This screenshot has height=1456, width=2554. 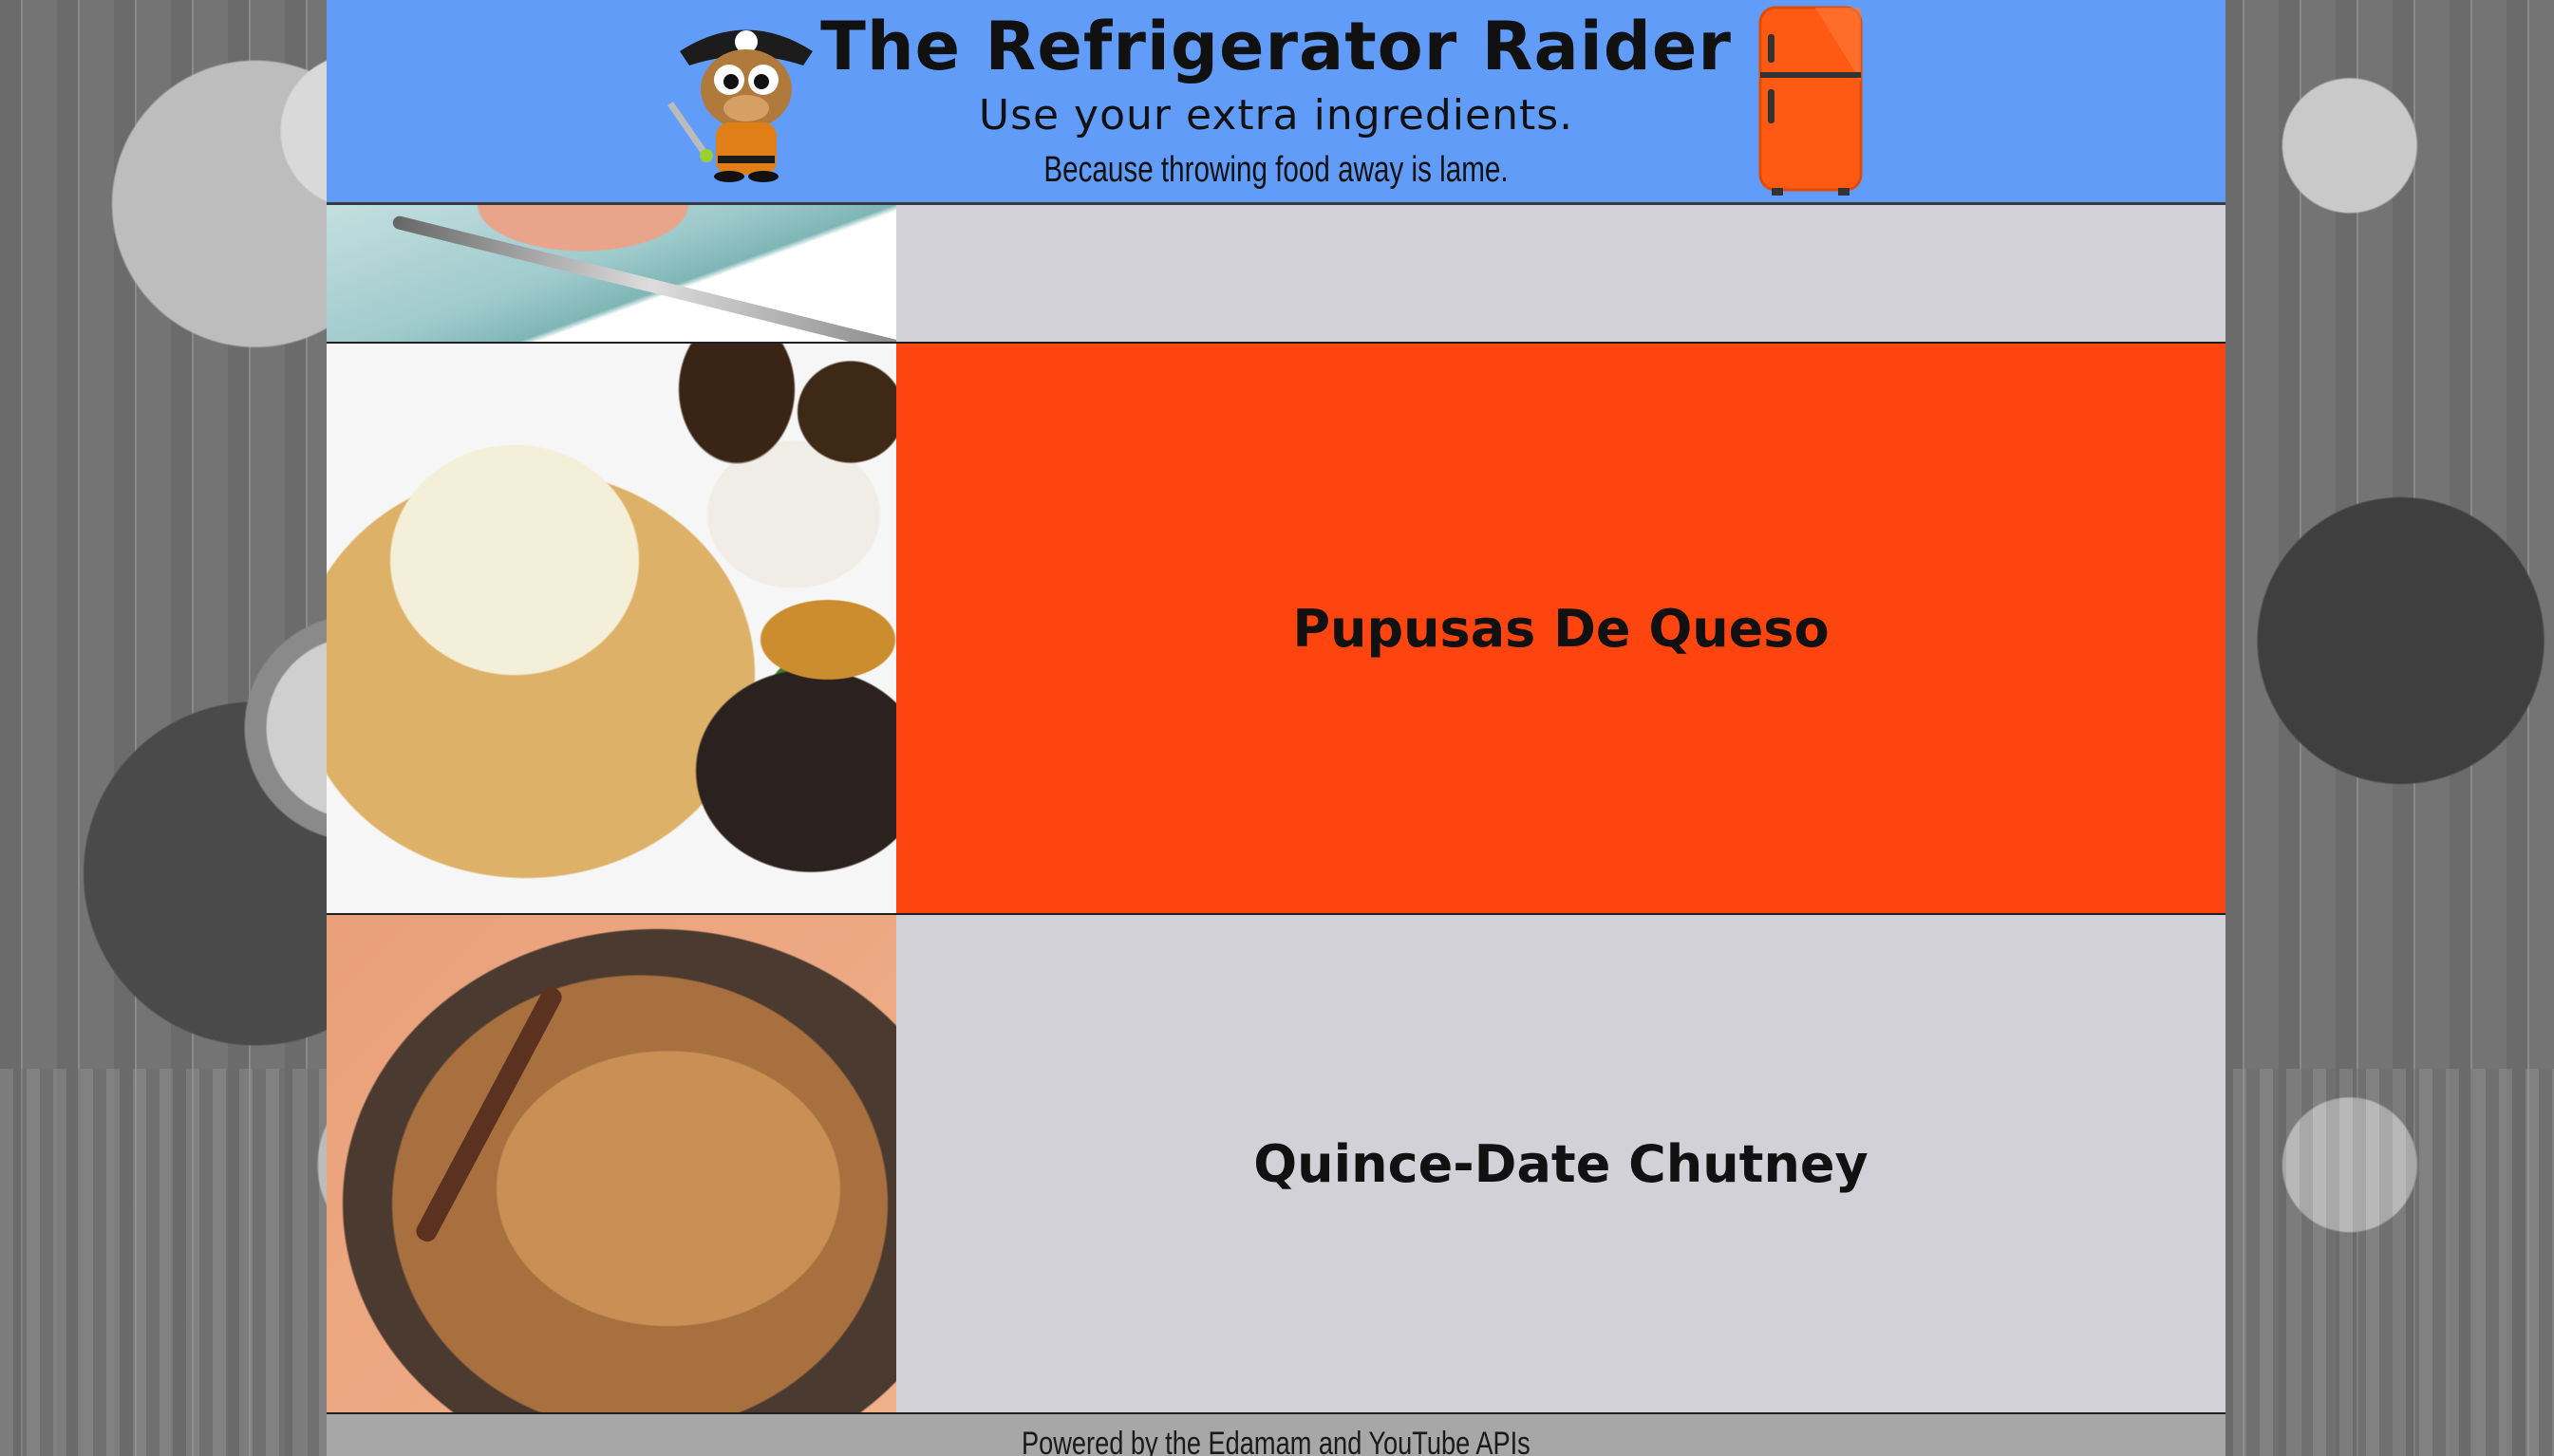 I want to click on recipe-title-cell, so click(x=1560, y=273).